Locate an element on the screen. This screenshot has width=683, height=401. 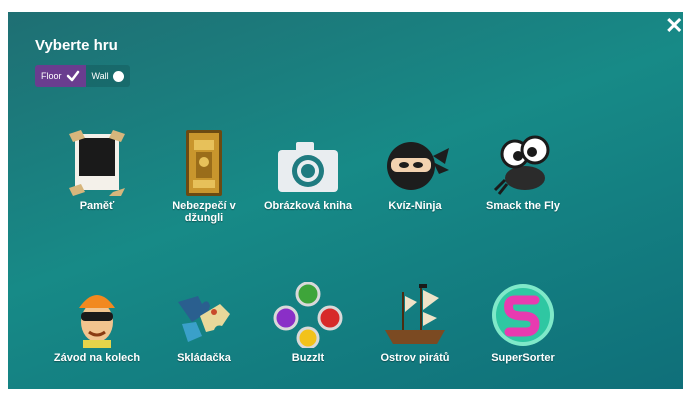
camera-icon is located at coordinates (308, 167).